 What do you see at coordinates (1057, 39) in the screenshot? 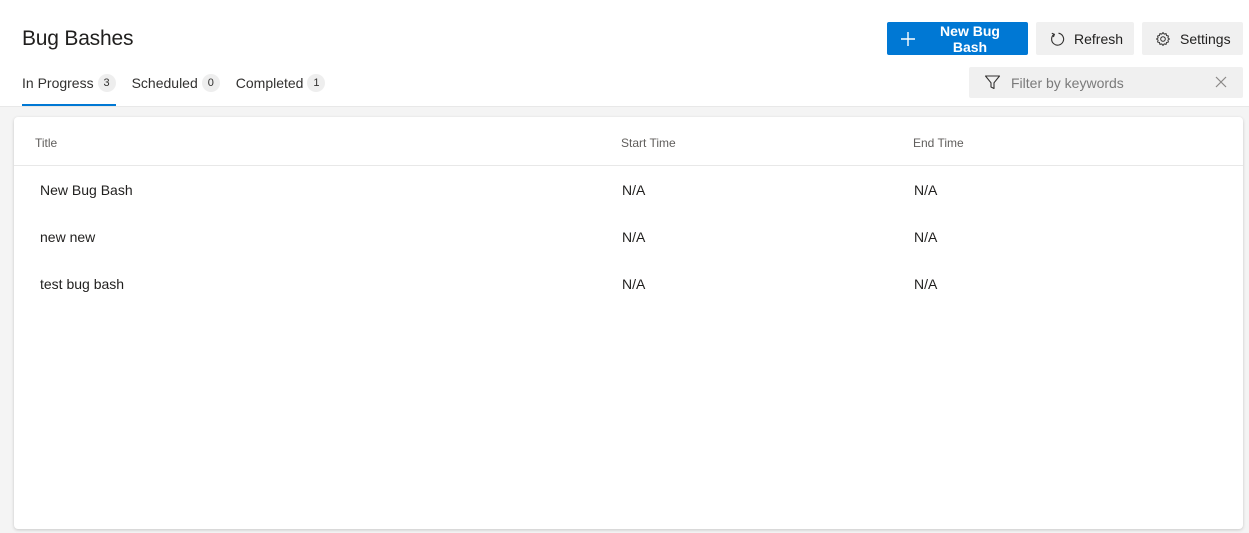
I see `refresh-icon` at bounding box center [1057, 39].